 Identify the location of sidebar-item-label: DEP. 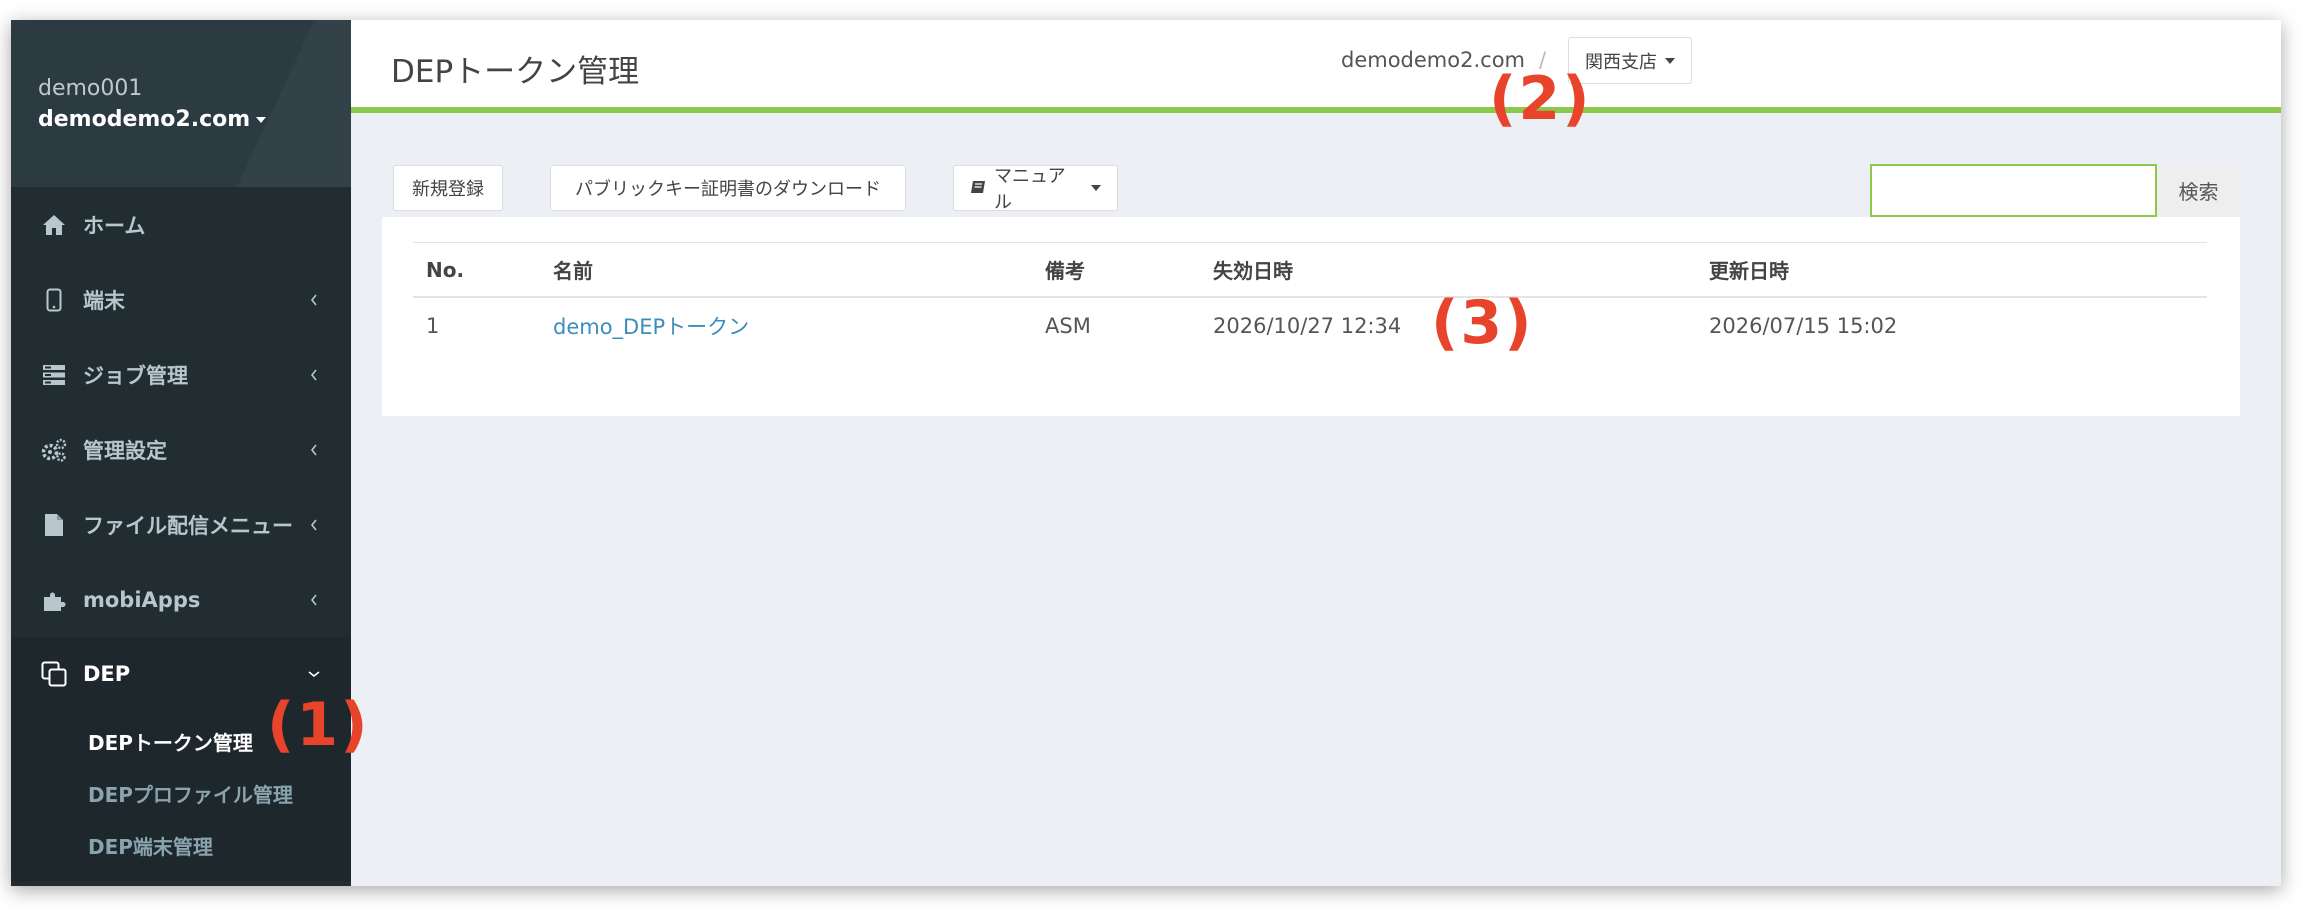
(107, 674).